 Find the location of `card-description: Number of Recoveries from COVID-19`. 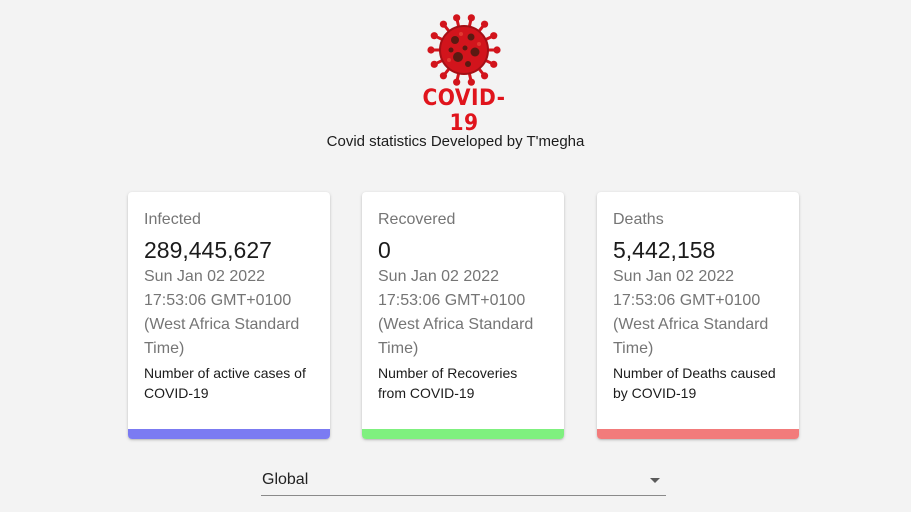

card-description: Number of Recoveries from COVID-19 is located at coordinates (448, 383).